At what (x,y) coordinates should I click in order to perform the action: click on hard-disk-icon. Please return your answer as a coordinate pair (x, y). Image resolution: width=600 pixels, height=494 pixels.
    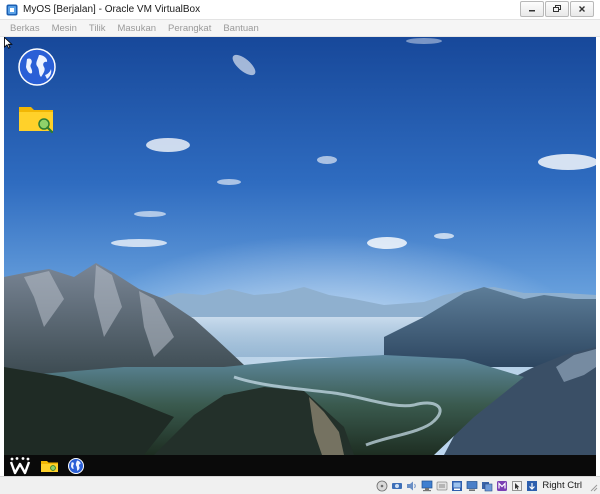
    Looking at the image, I should click on (382, 486).